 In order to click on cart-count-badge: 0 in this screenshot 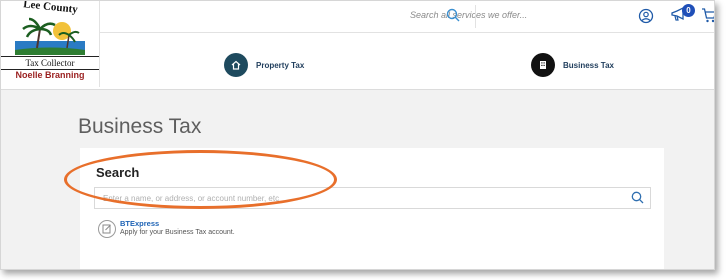, I will do `click(688, 10)`.